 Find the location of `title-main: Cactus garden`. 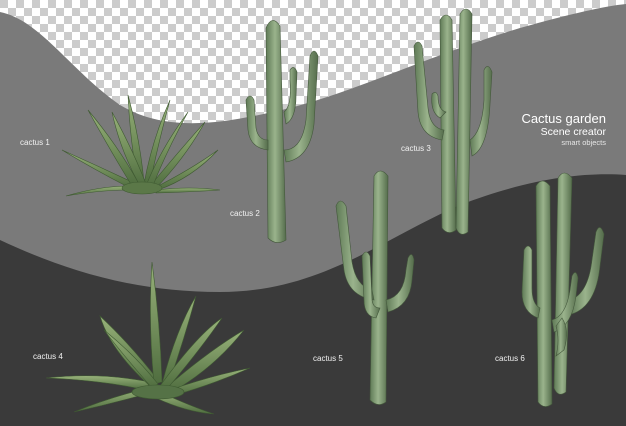

title-main: Cactus garden is located at coordinates (563, 118).